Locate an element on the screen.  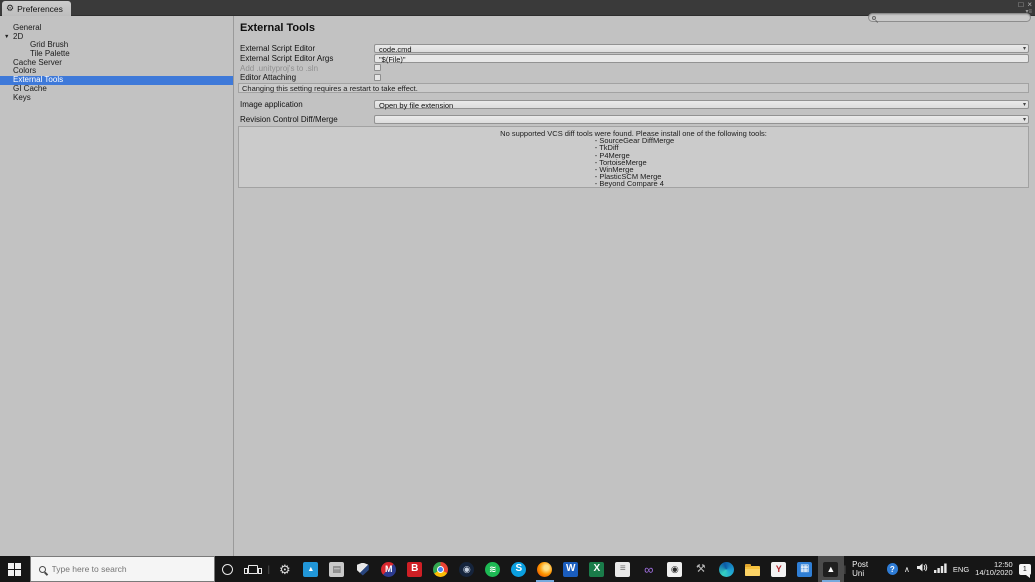
skype-icon: S is located at coordinates (519, 569).